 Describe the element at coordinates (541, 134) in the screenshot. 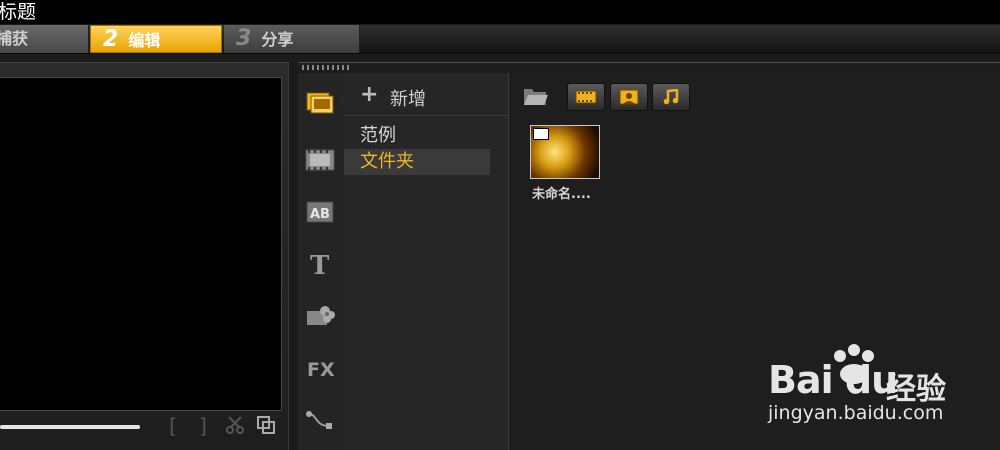

I see `video-badge-icon` at that location.